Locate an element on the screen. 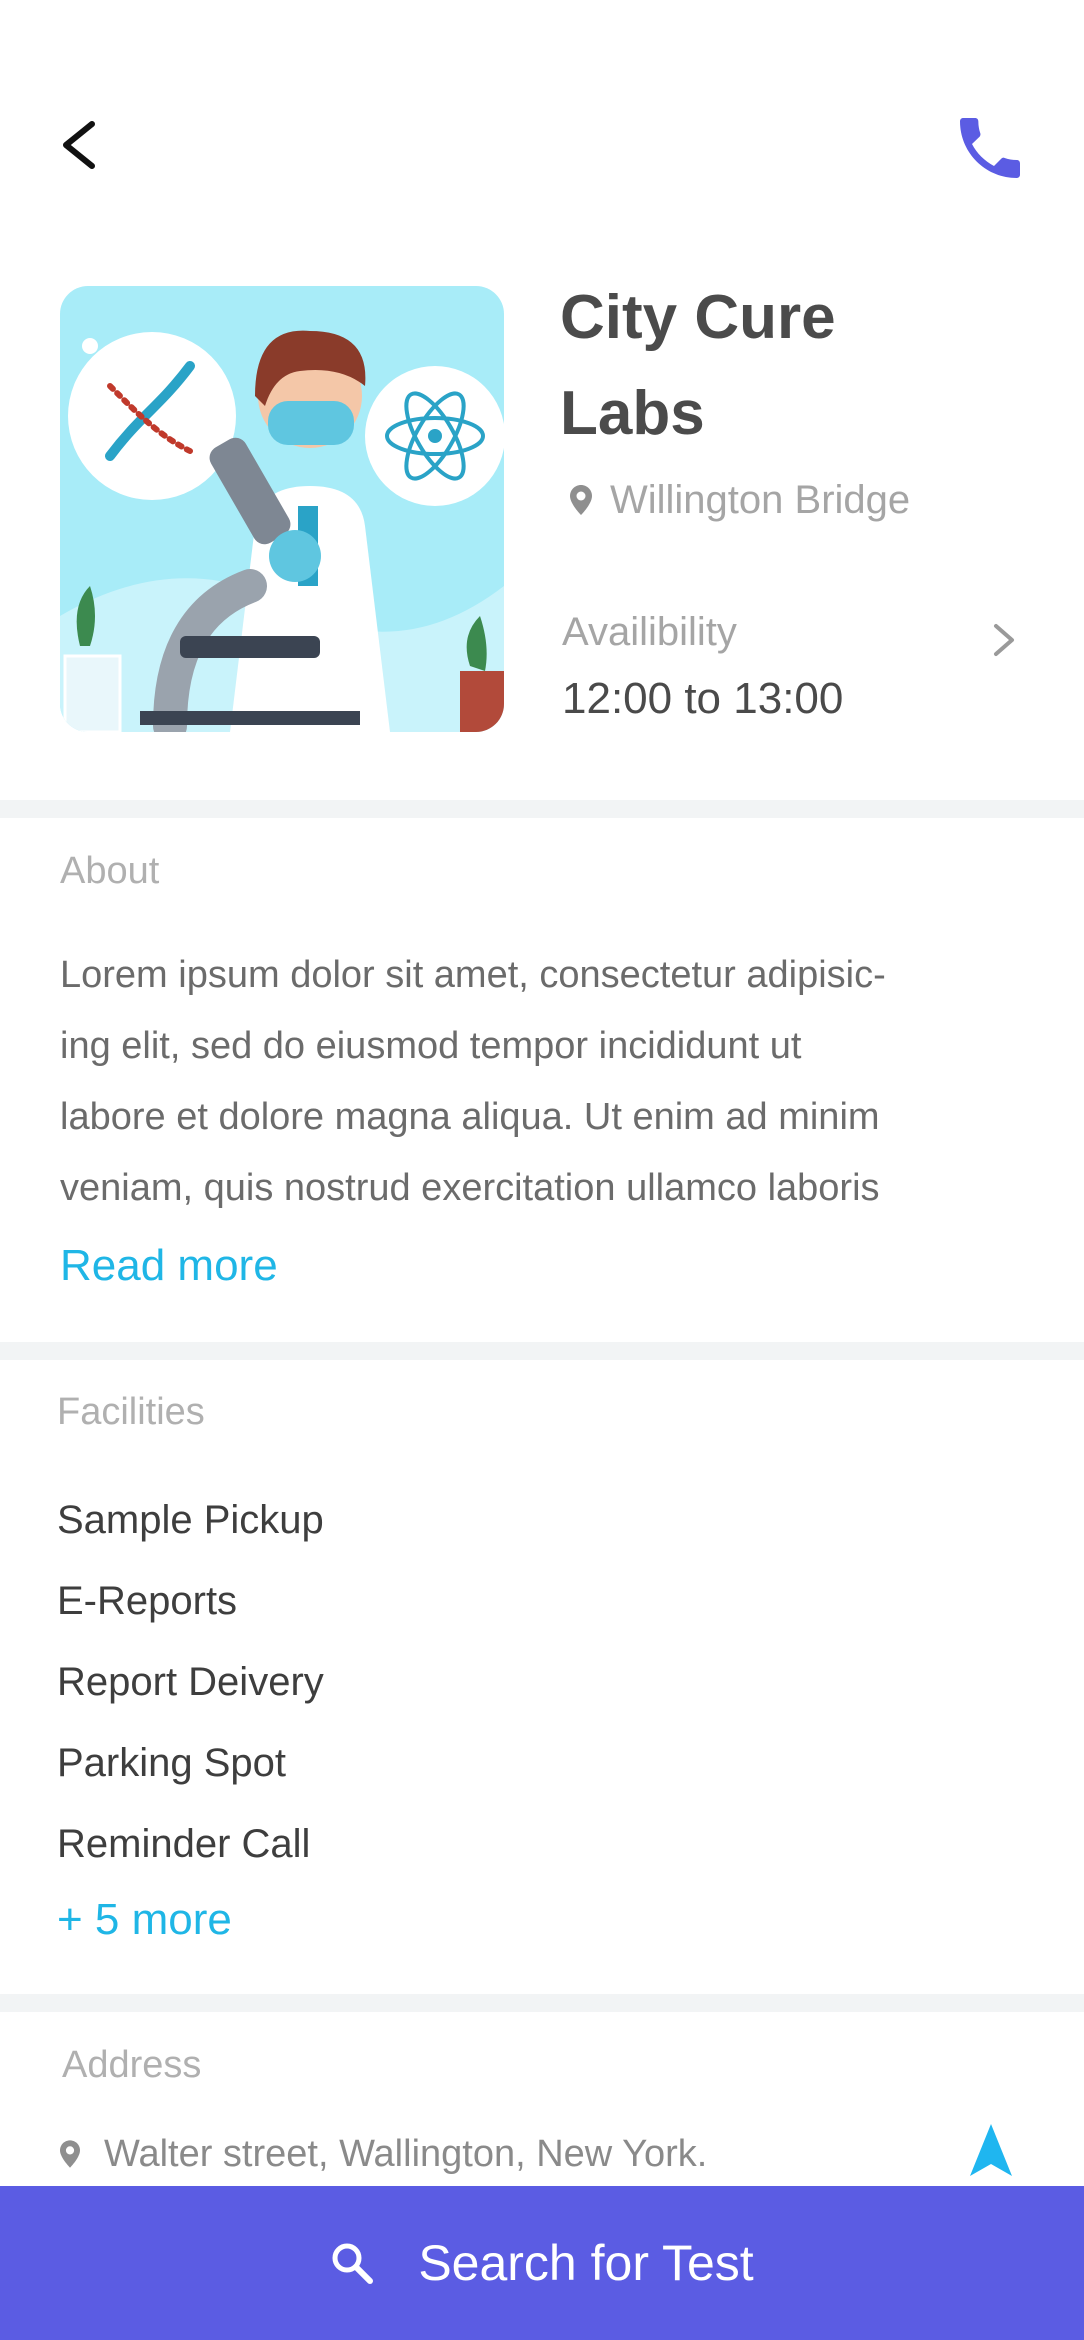 This screenshot has width=1084, height=2340. address-label: Address is located at coordinates (132, 2065).